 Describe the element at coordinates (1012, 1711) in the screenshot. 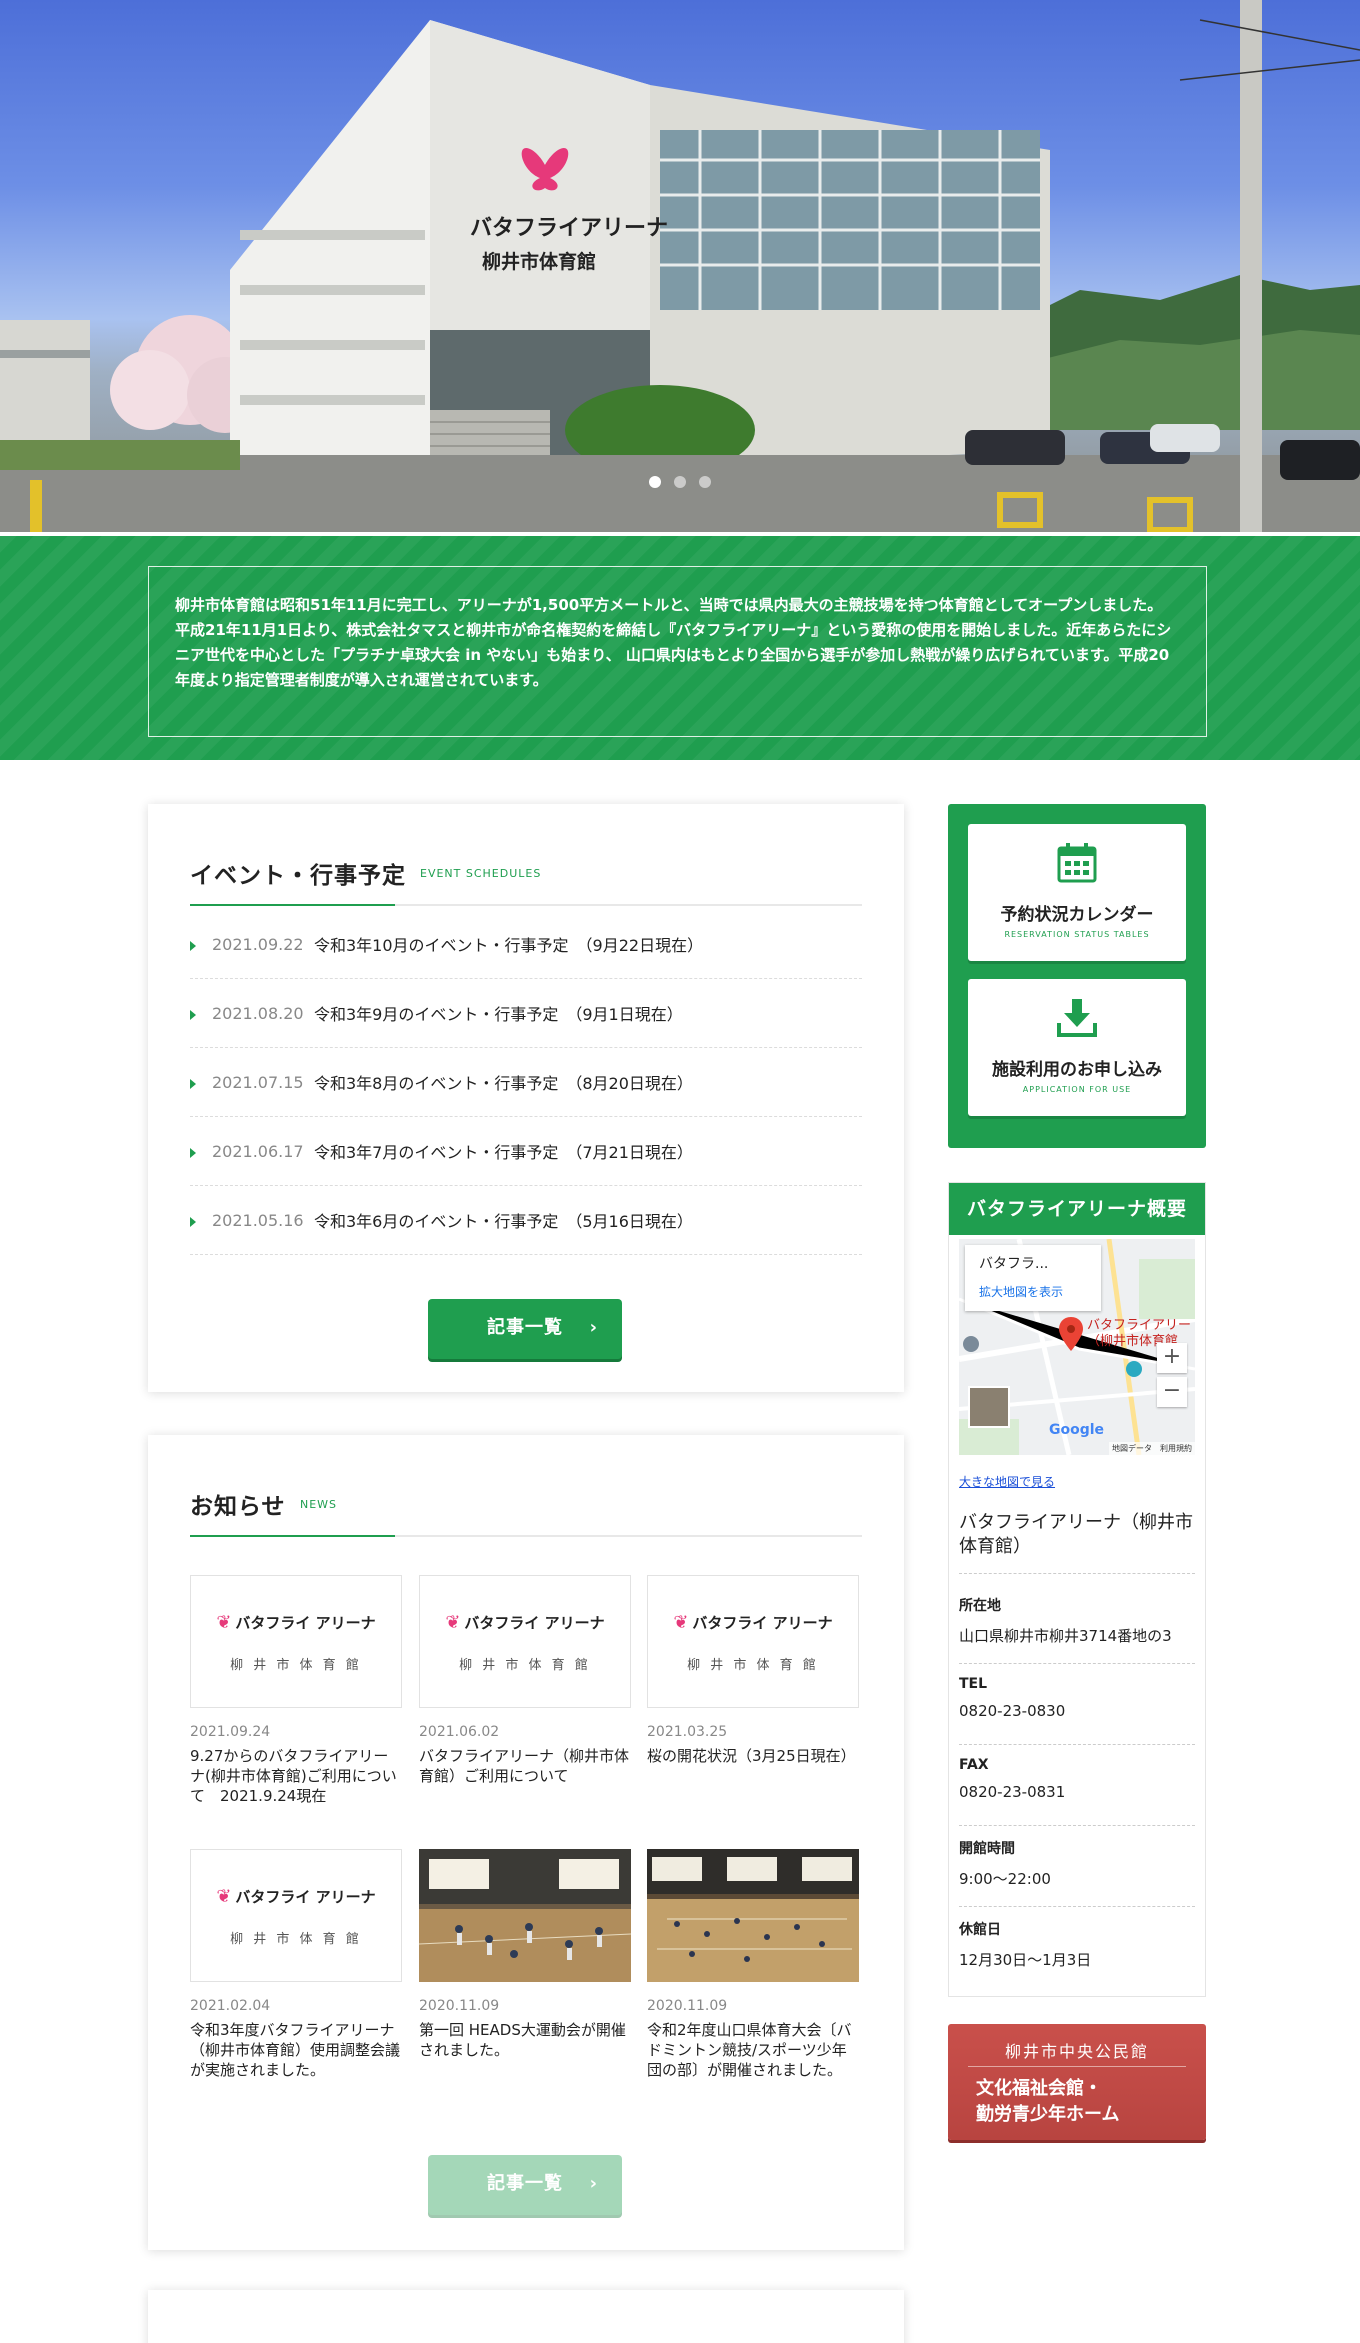

I see `info-value: 0820-23-0830` at that location.